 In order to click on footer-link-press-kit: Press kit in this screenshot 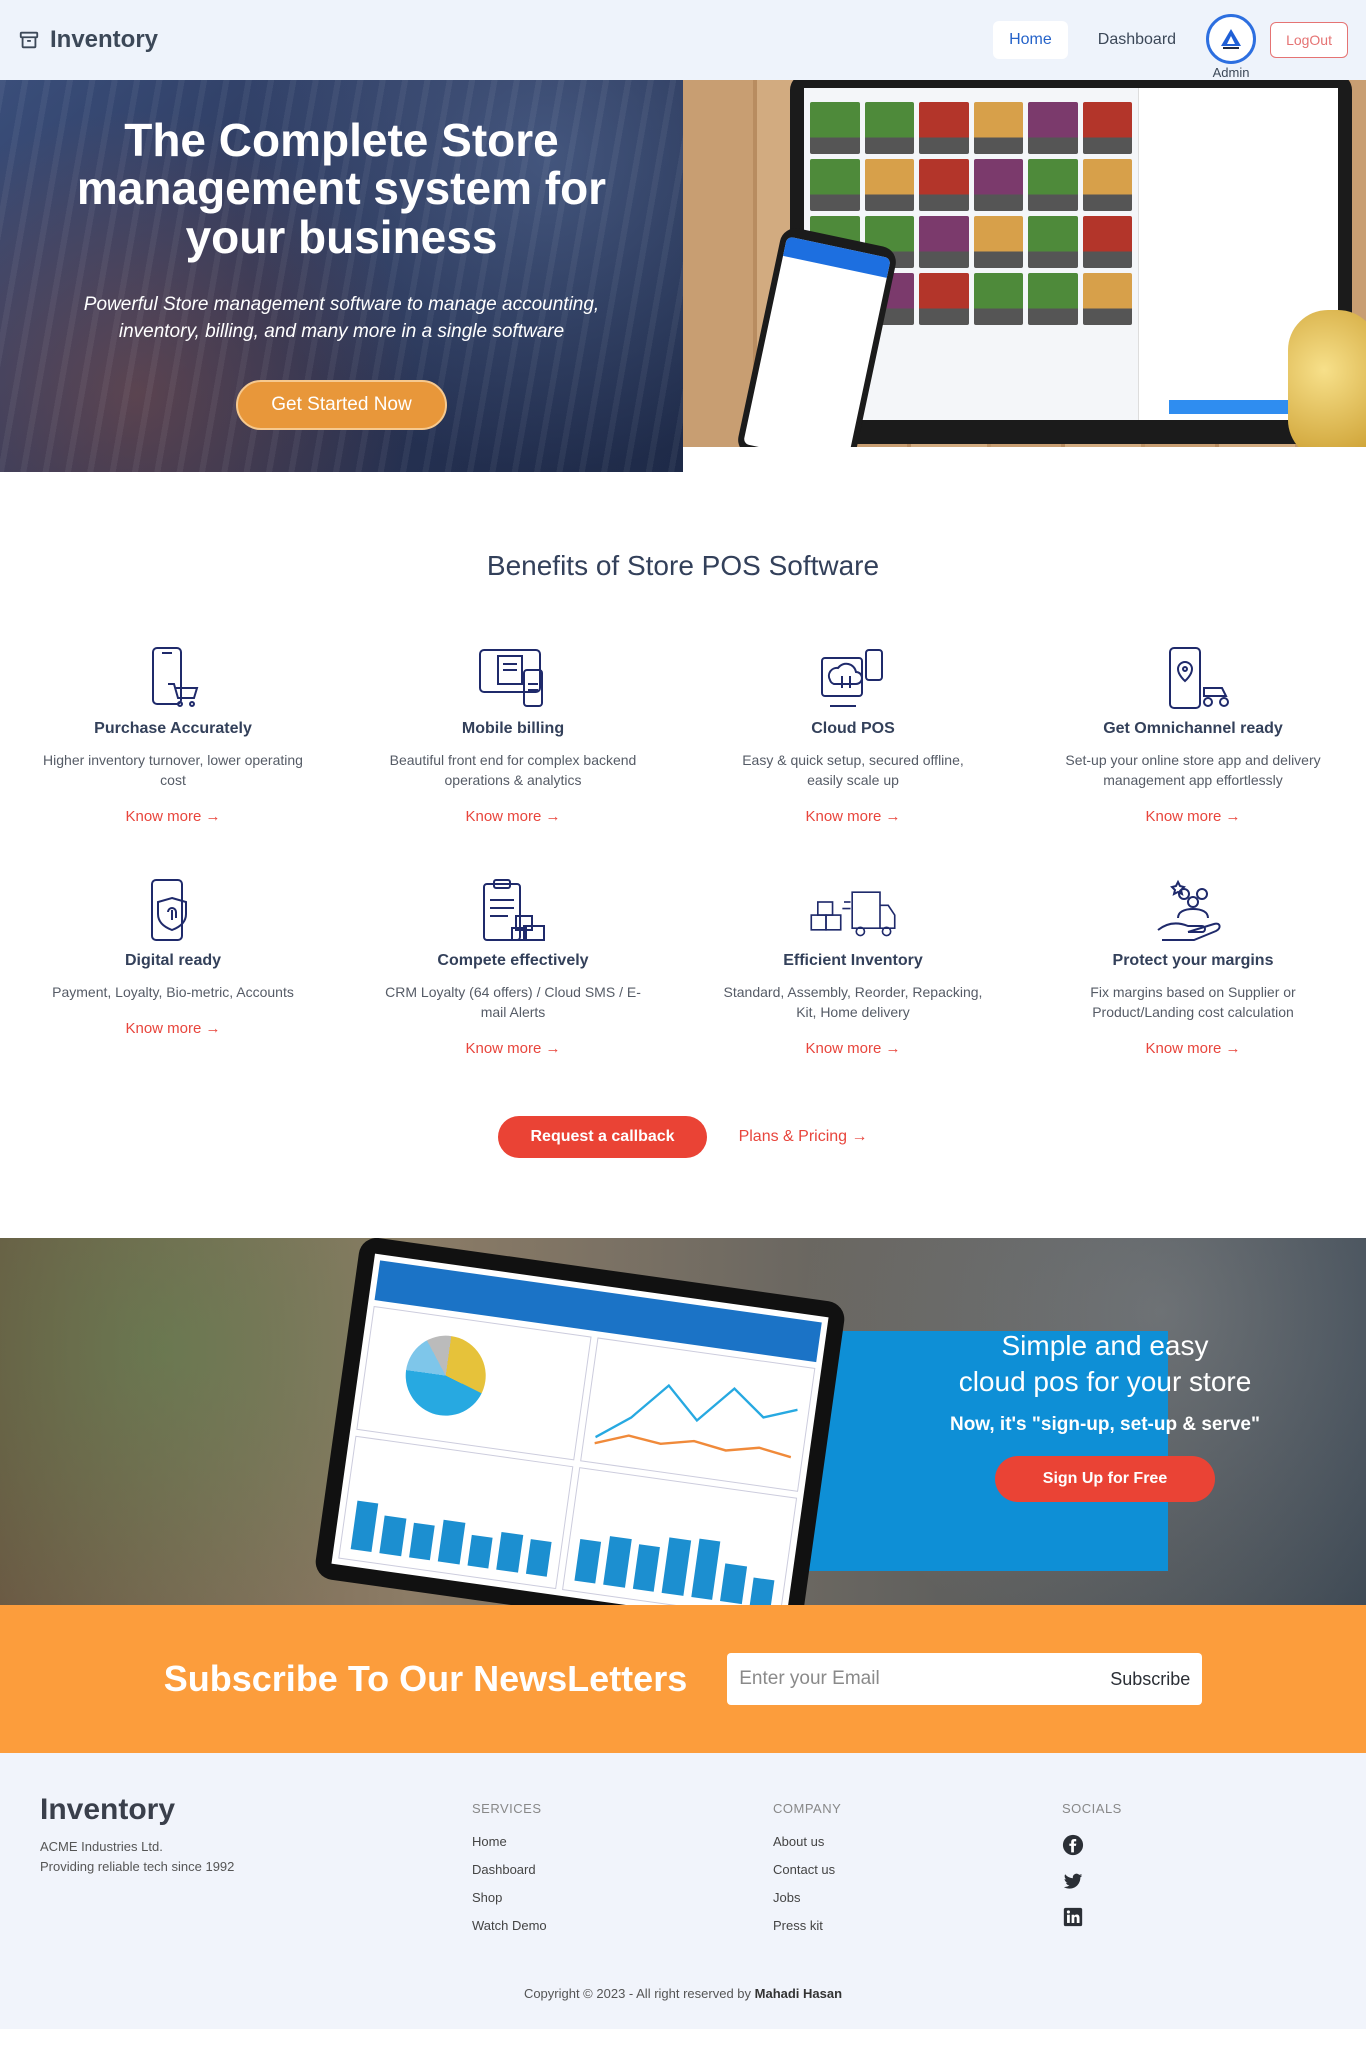, I will do `click(917, 1925)`.